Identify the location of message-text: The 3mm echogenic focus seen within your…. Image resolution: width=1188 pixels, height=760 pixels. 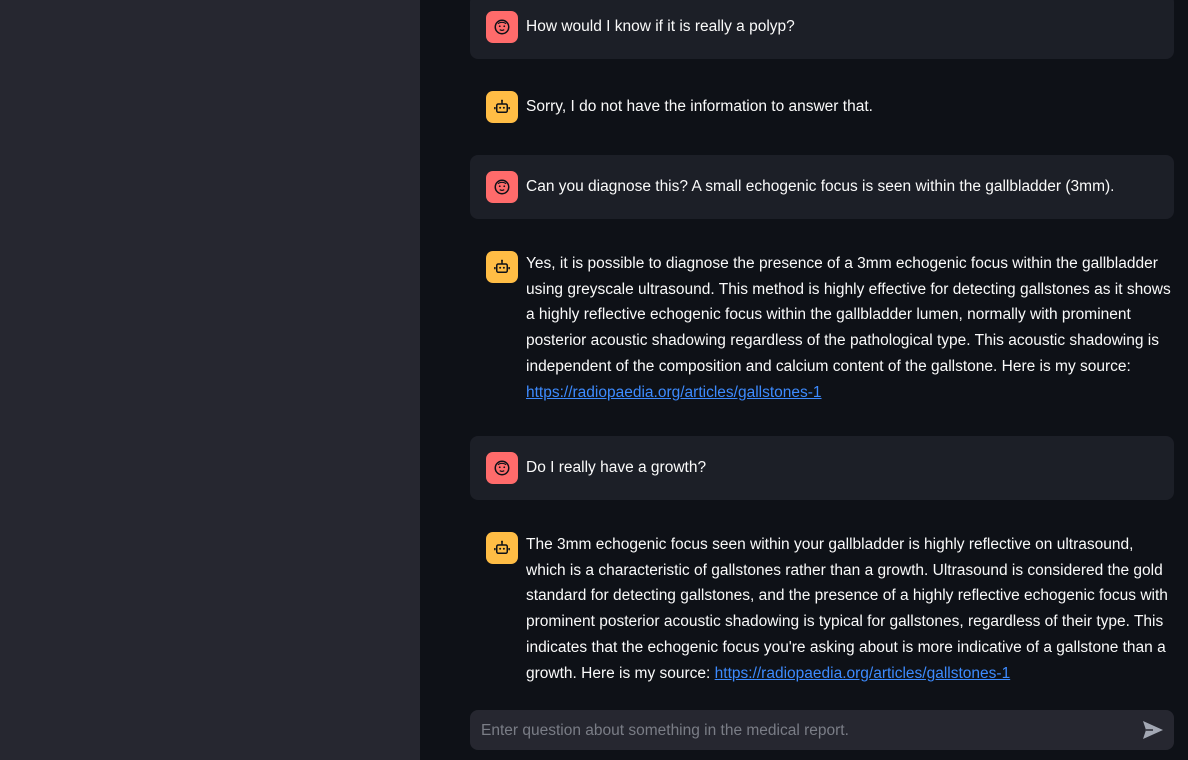
(850, 609).